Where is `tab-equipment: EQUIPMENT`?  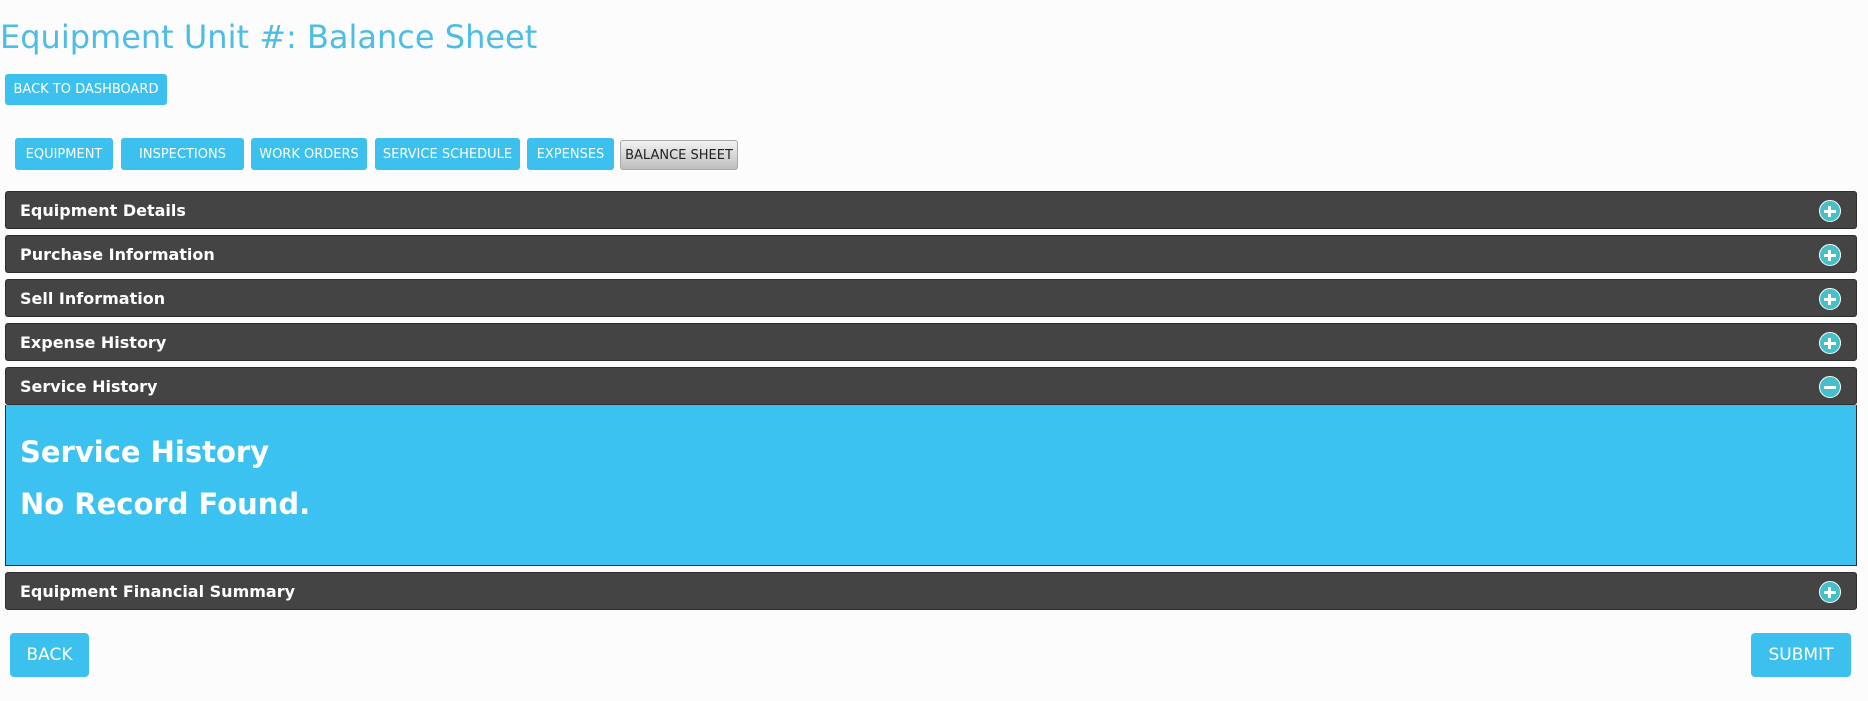
tab-equipment: EQUIPMENT is located at coordinates (64, 154).